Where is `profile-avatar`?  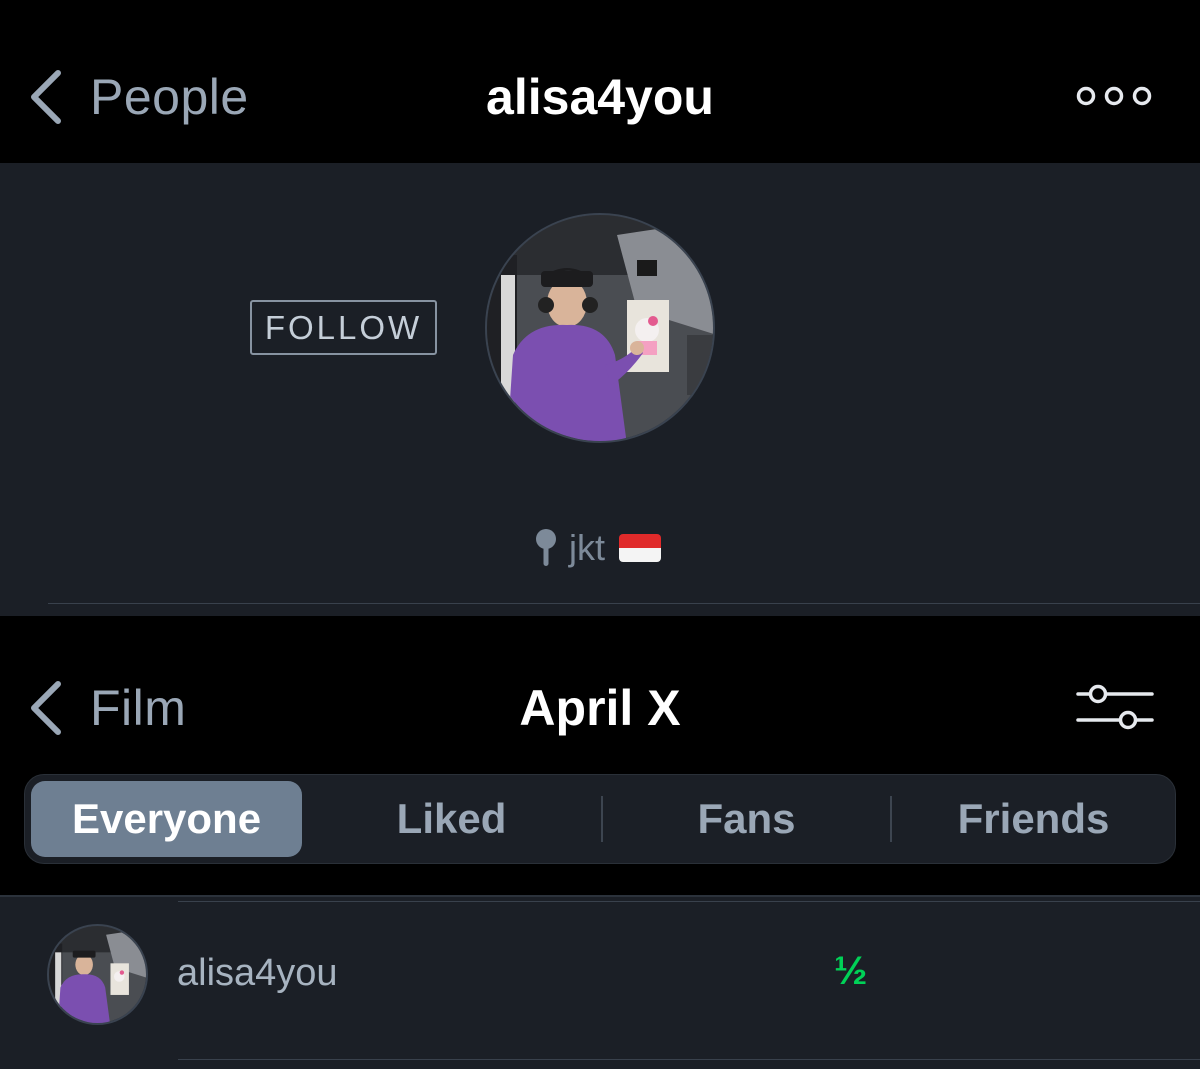 profile-avatar is located at coordinates (600, 328).